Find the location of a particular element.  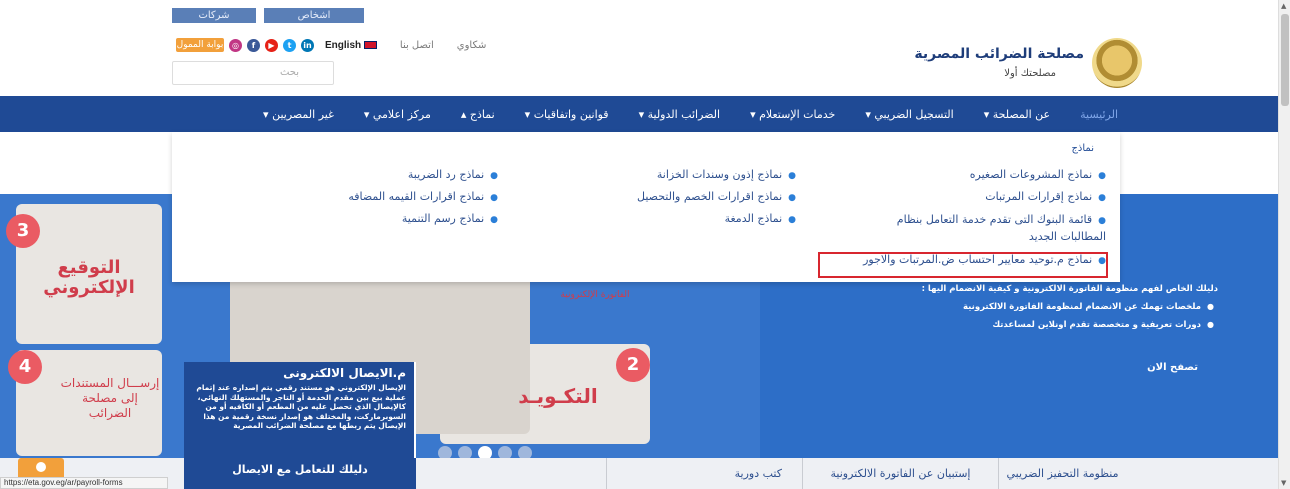

top-audience-bar: شركات اشخاص is located at coordinates (639, 13).